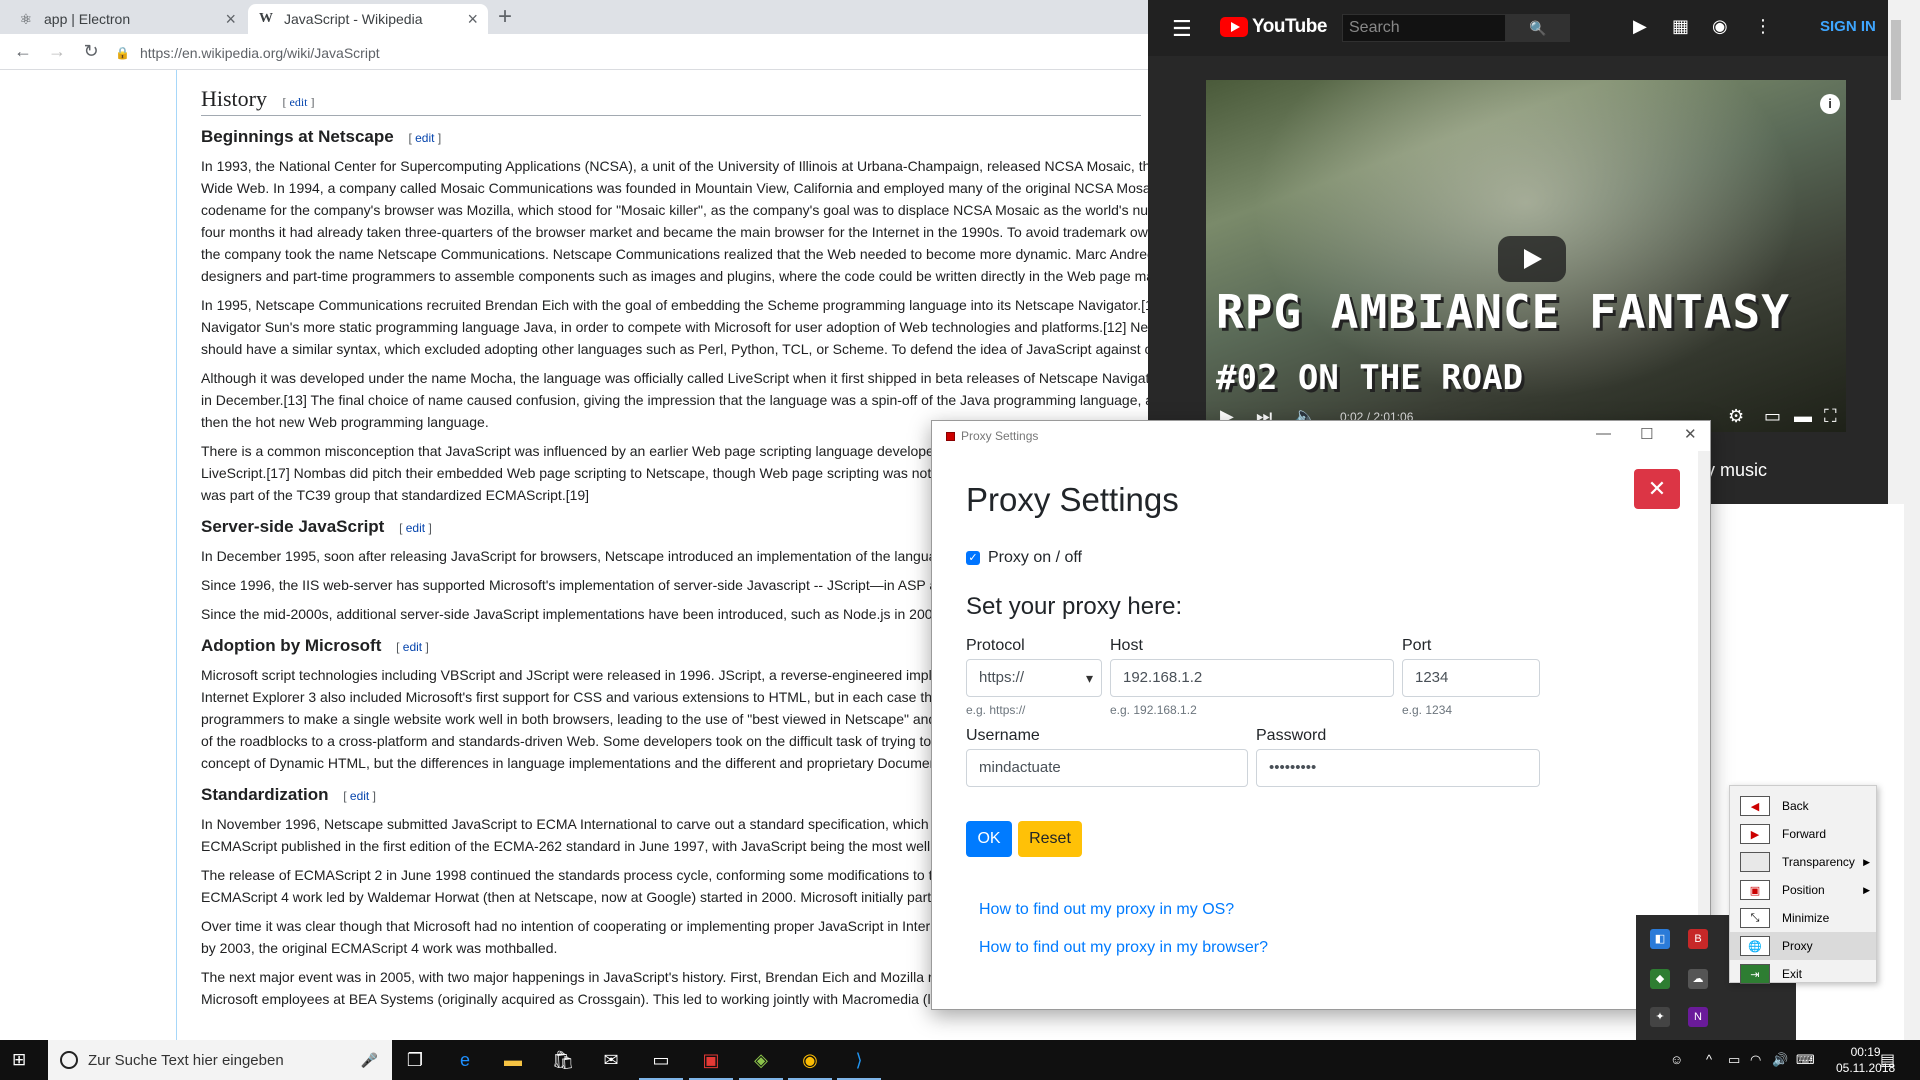 Image resolution: width=1920 pixels, height=1080 pixels. Describe the element at coordinates (1803, 416) in the screenshot. I see `theater-mode-icon: ▬` at that location.